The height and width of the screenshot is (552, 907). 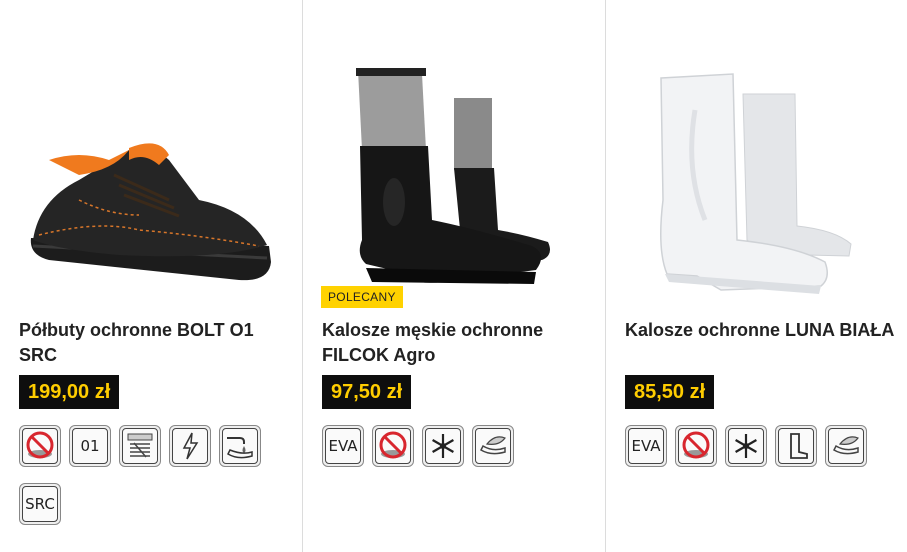 What do you see at coordinates (796, 446) in the screenshot?
I see `boot-icon` at bounding box center [796, 446].